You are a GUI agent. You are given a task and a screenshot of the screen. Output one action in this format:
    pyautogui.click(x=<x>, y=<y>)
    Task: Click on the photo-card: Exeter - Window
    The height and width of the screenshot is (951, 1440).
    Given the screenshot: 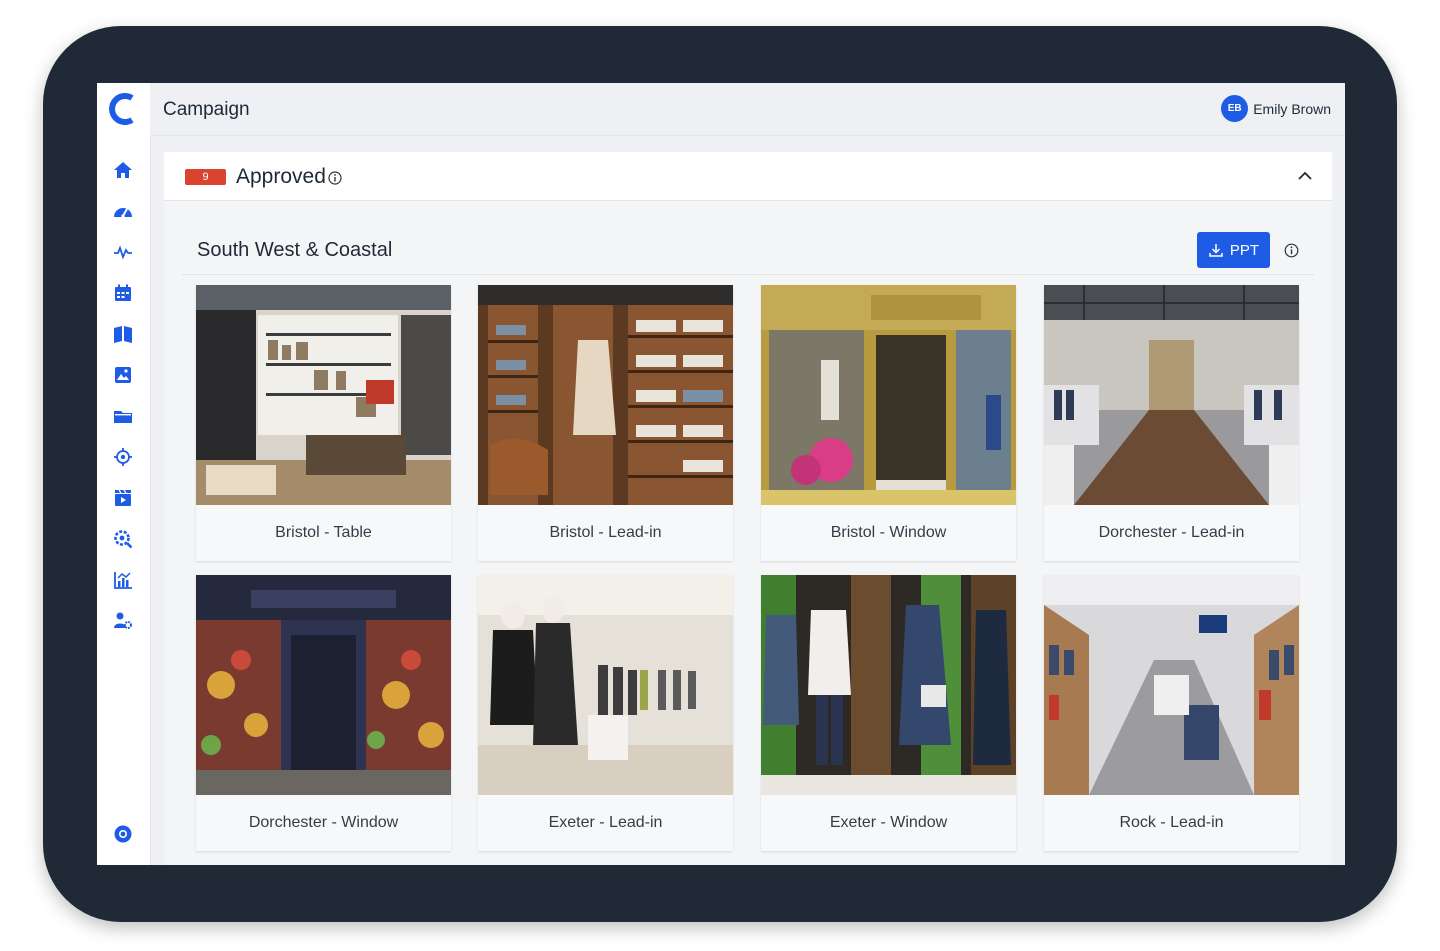 What is the action you would take?
    pyautogui.click(x=888, y=713)
    